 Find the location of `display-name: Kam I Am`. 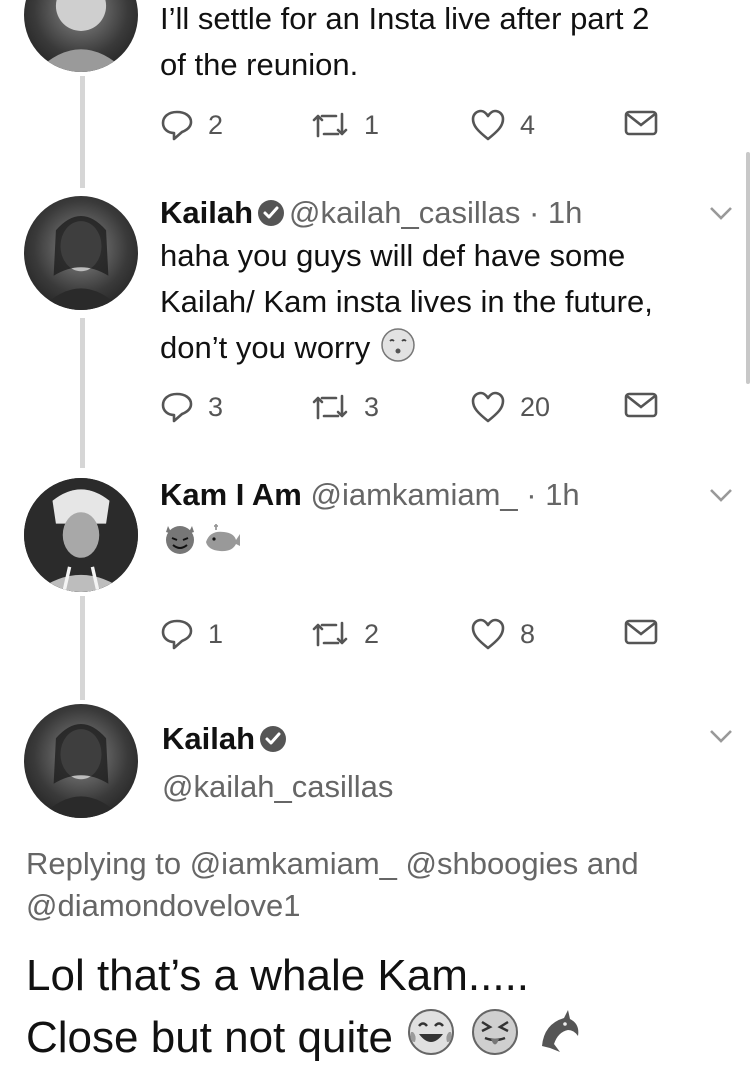

display-name: Kam I Am is located at coordinates (231, 494).